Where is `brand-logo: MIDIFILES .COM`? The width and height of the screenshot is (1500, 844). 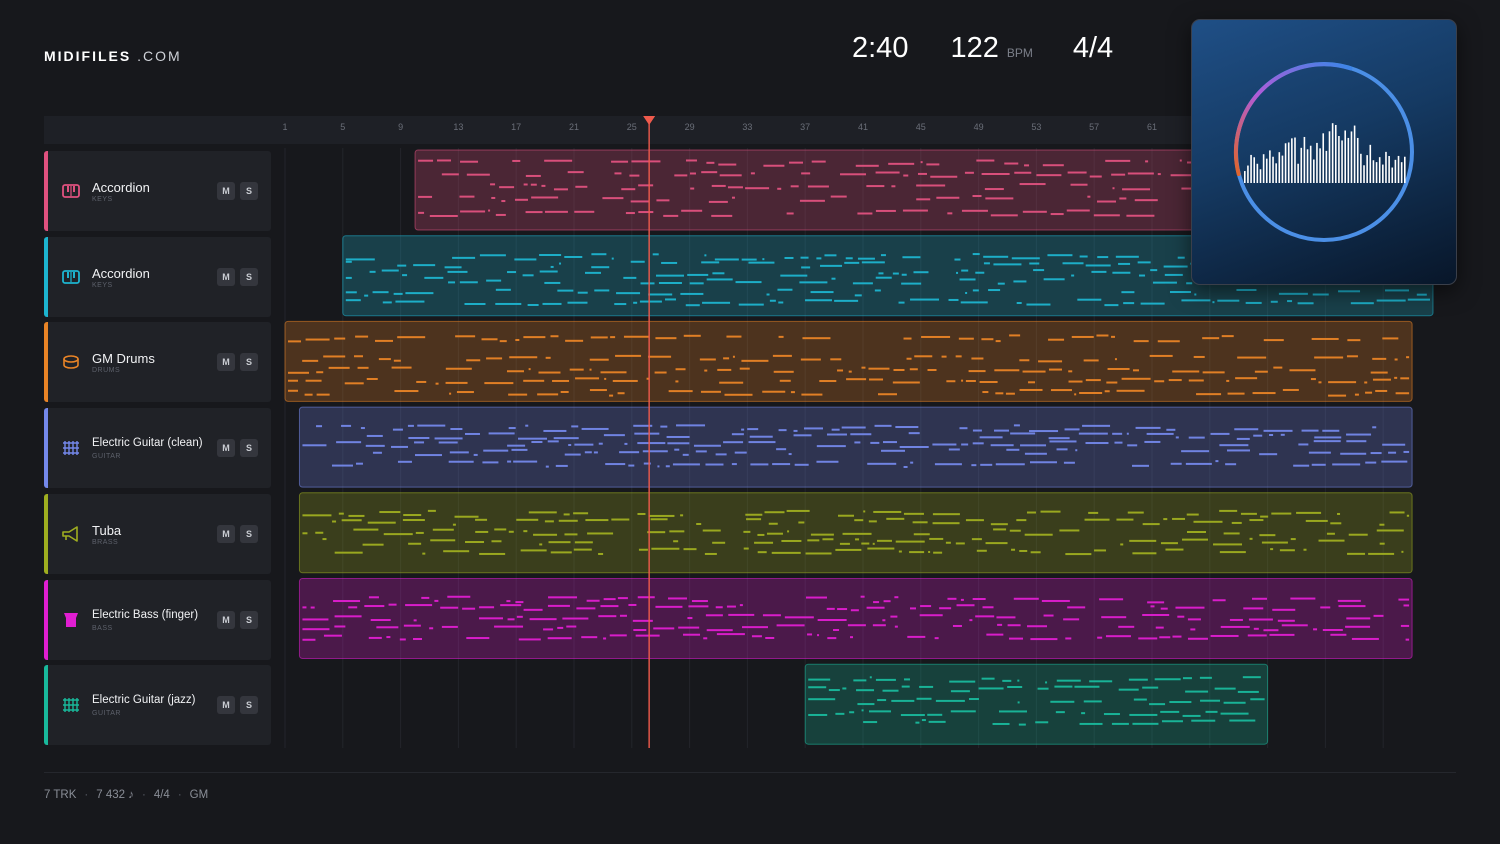
brand-logo: MIDIFILES .COM is located at coordinates (113, 56).